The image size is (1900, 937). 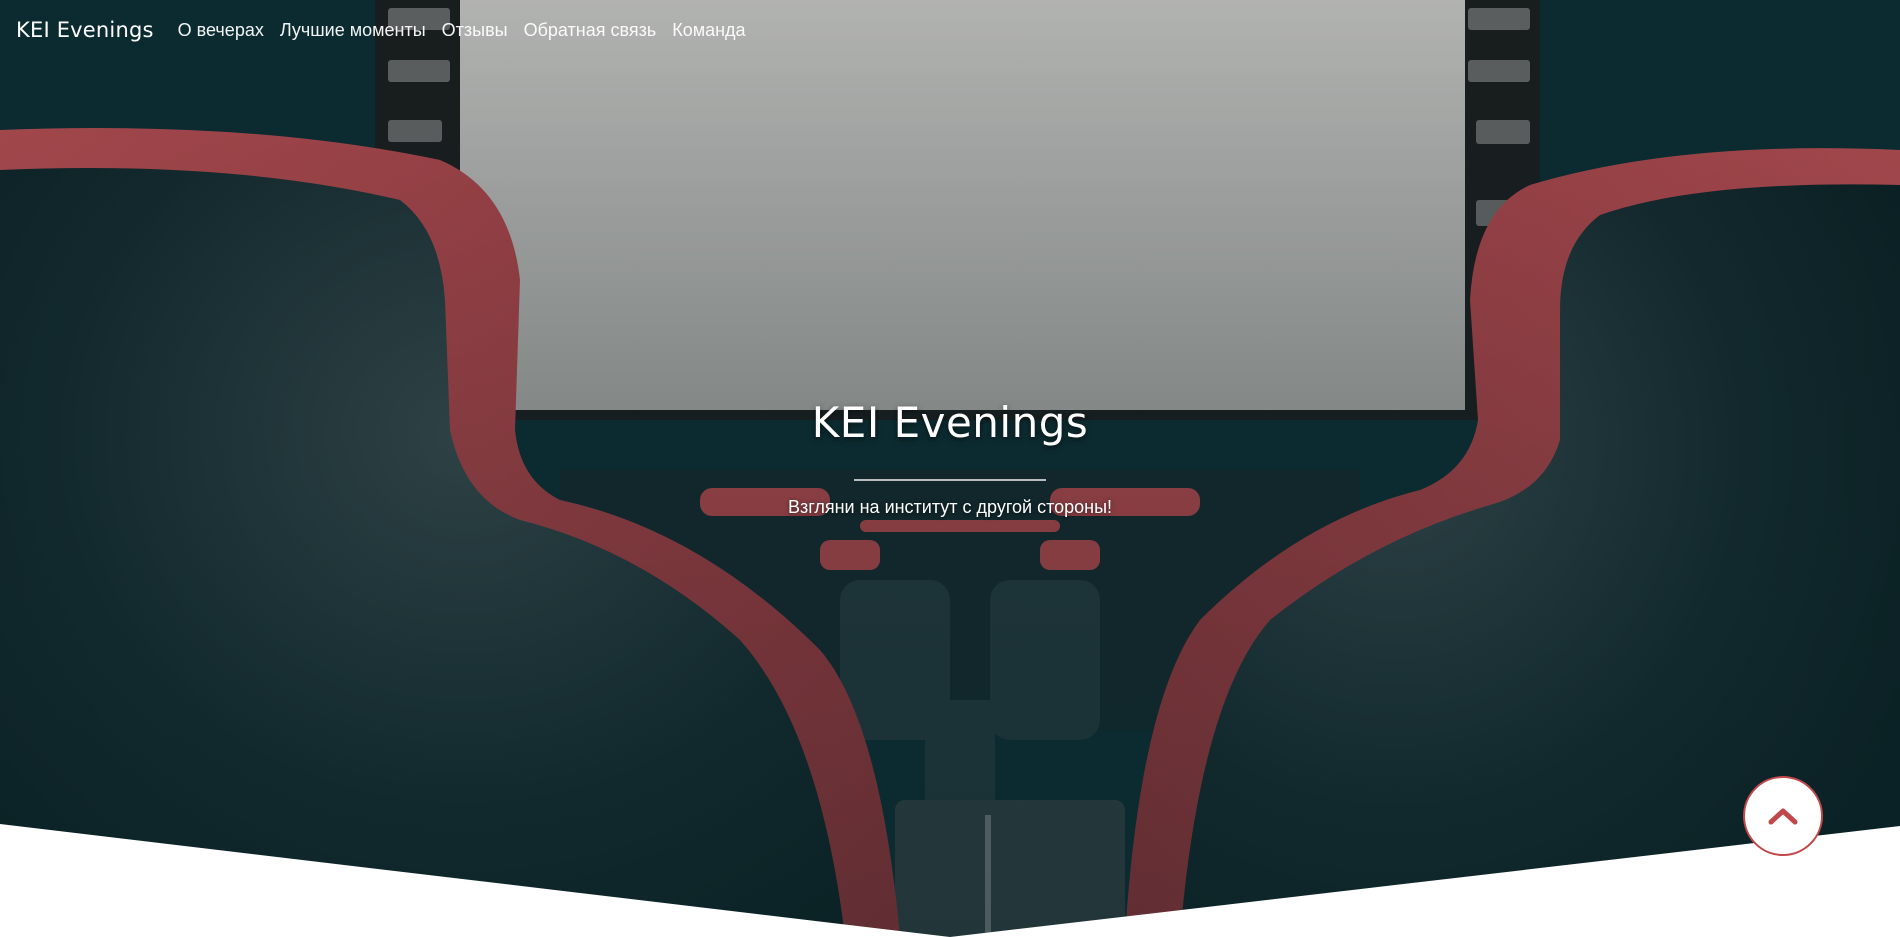 I want to click on brand-link: KEI Evenings, so click(x=85, y=30).